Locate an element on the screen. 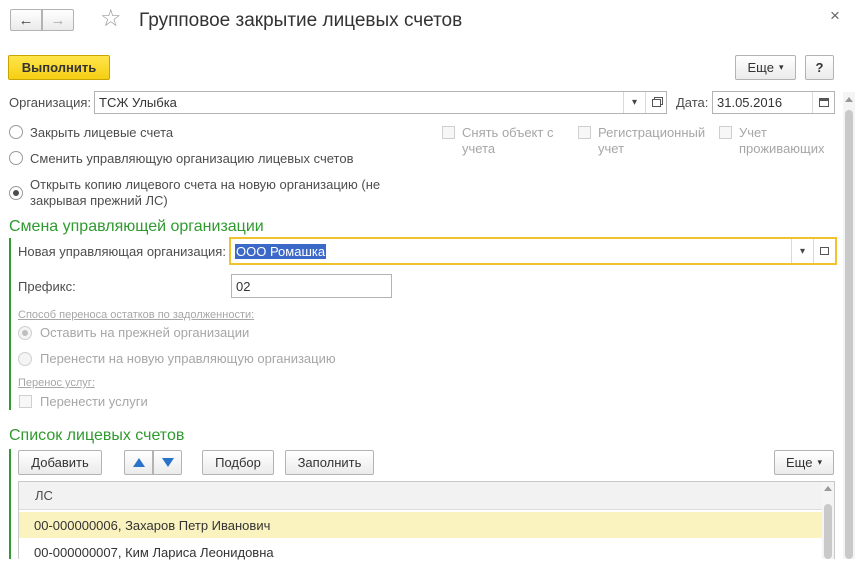 This screenshot has height=565, width=863. help-button: ? is located at coordinates (819, 67).